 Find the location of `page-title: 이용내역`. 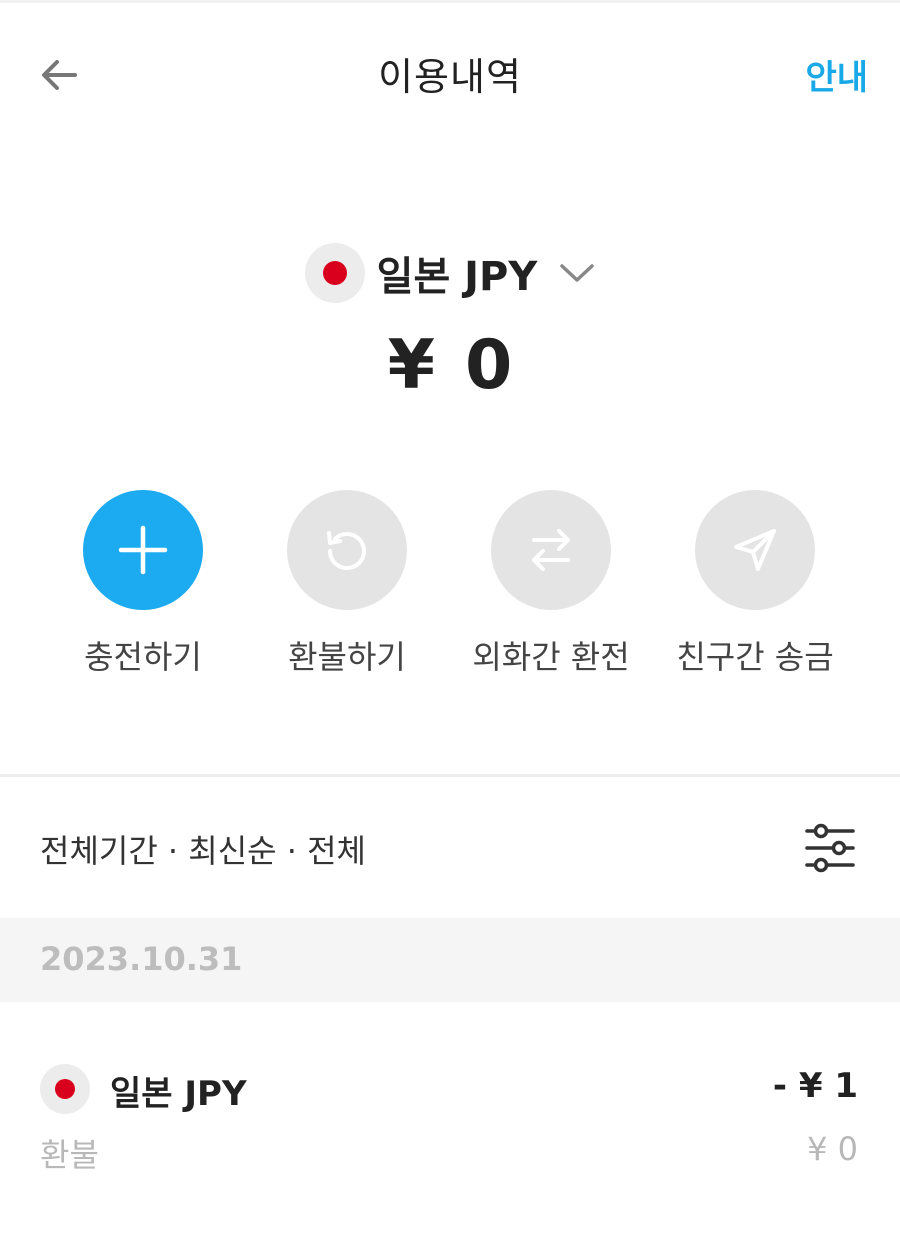

page-title: 이용내역 is located at coordinates (450, 77).